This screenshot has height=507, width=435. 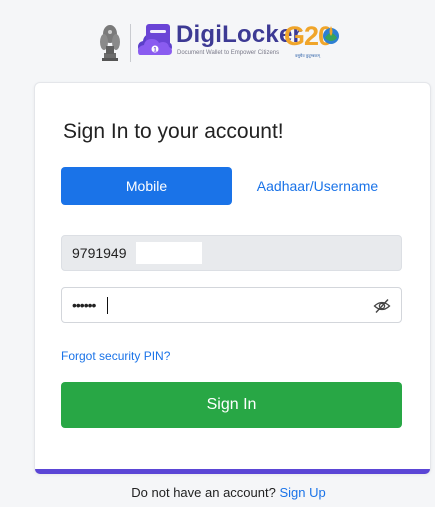 What do you see at coordinates (155, 39) in the screenshot?
I see `digilocker-logo-icon: 1` at bounding box center [155, 39].